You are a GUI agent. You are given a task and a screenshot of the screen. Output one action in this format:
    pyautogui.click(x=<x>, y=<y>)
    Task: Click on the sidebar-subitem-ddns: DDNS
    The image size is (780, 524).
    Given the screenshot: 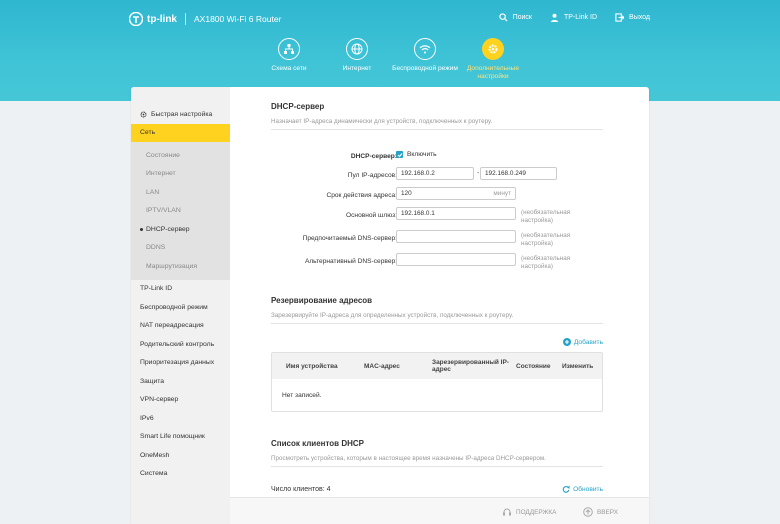 What is the action you would take?
    pyautogui.click(x=180, y=248)
    